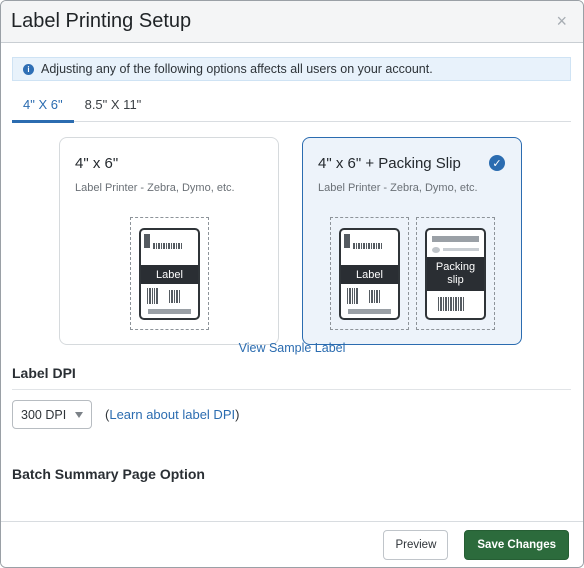 Image resolution: width=584 pixels, height=568 pixels. I want to click on dpi-select: 300 DPI, so click(52, 414).